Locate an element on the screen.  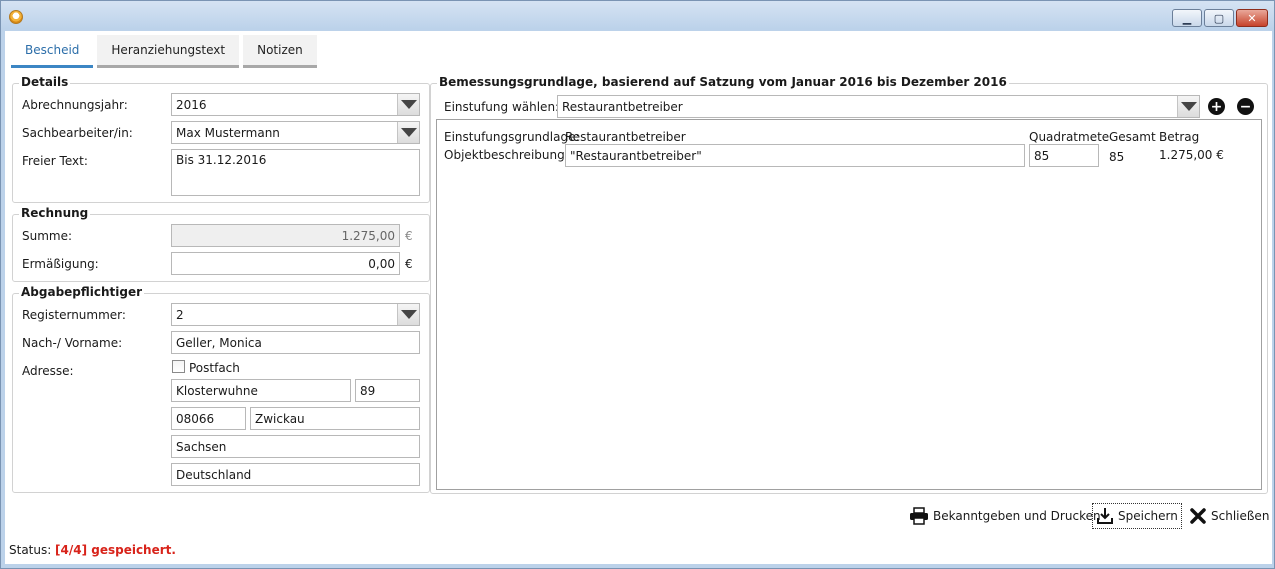
bekanntgeben-drucken-button: Bekanntgeben und Drucken is located at coordinates (1005, 516).